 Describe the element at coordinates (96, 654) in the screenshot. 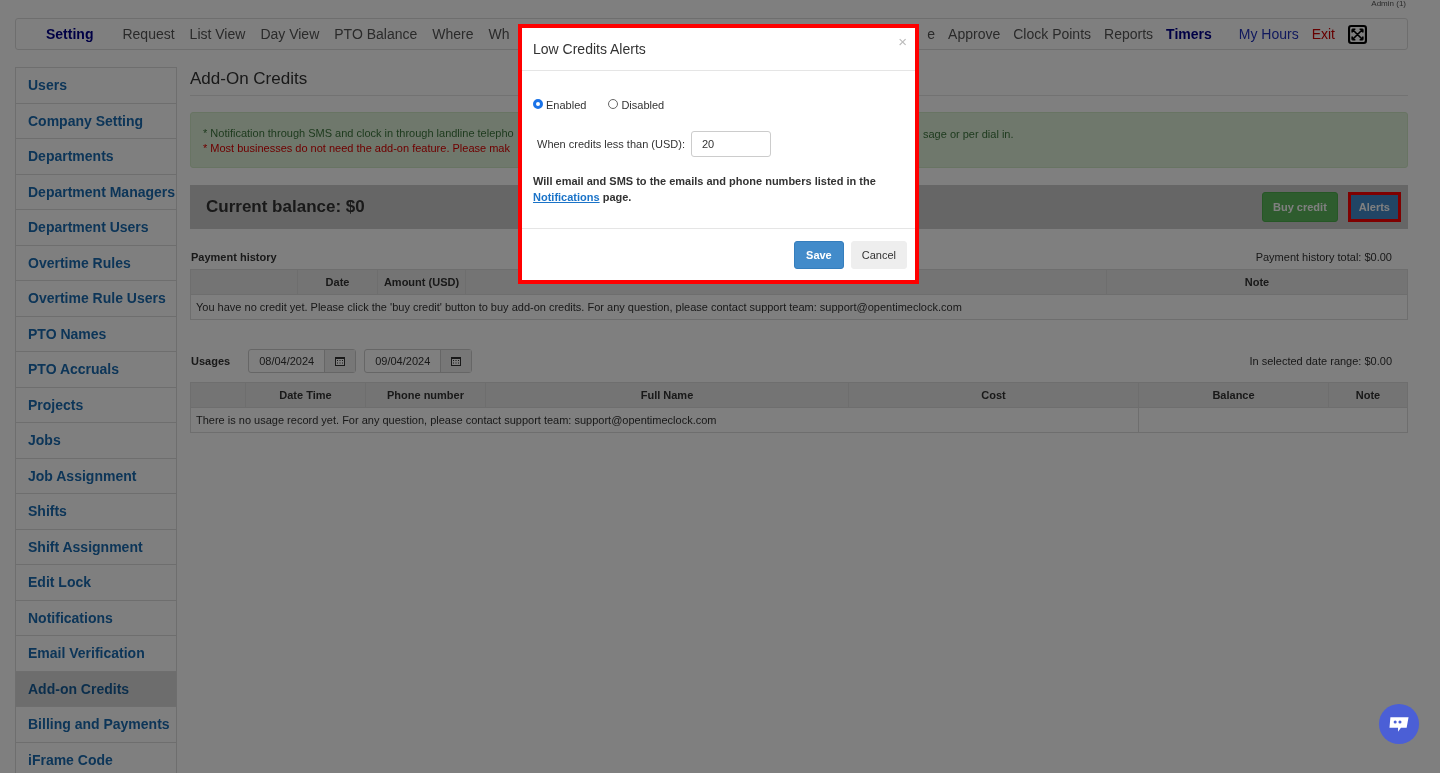

I see `sidebar-item: Email Verification` at that location.